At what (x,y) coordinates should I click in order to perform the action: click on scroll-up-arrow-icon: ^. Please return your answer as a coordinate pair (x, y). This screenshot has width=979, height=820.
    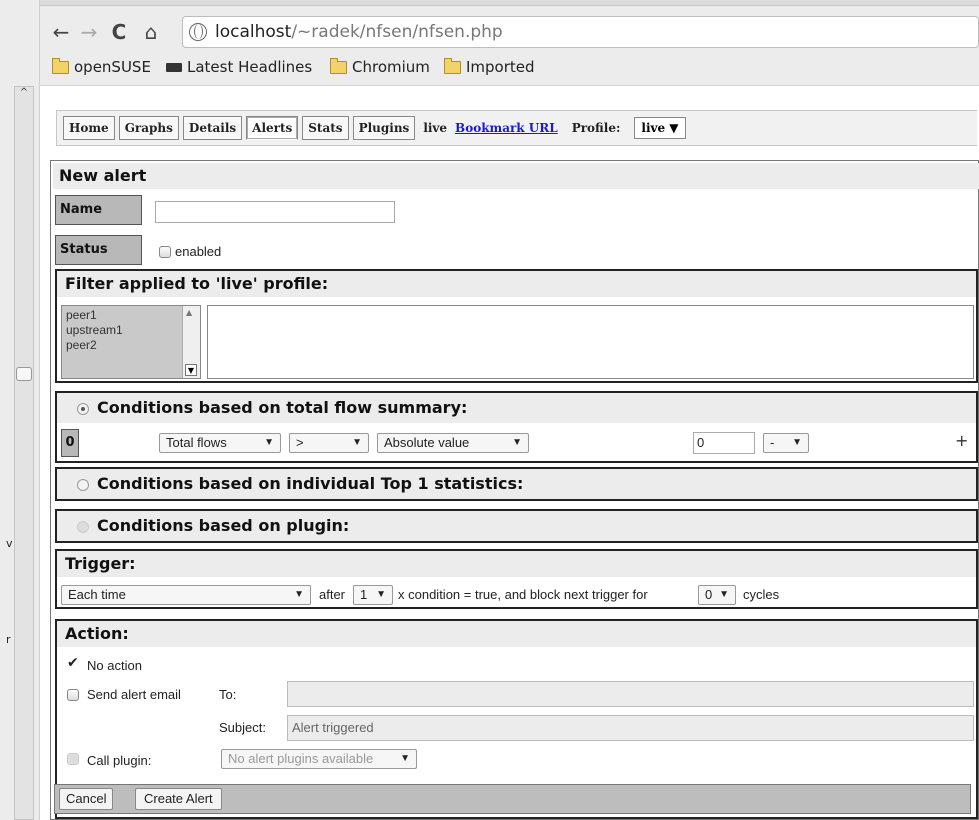
    Looking at the image, I should click on (24, 93).